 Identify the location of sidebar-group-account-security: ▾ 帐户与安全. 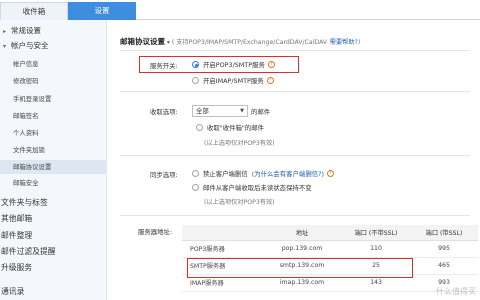
(26, 46).